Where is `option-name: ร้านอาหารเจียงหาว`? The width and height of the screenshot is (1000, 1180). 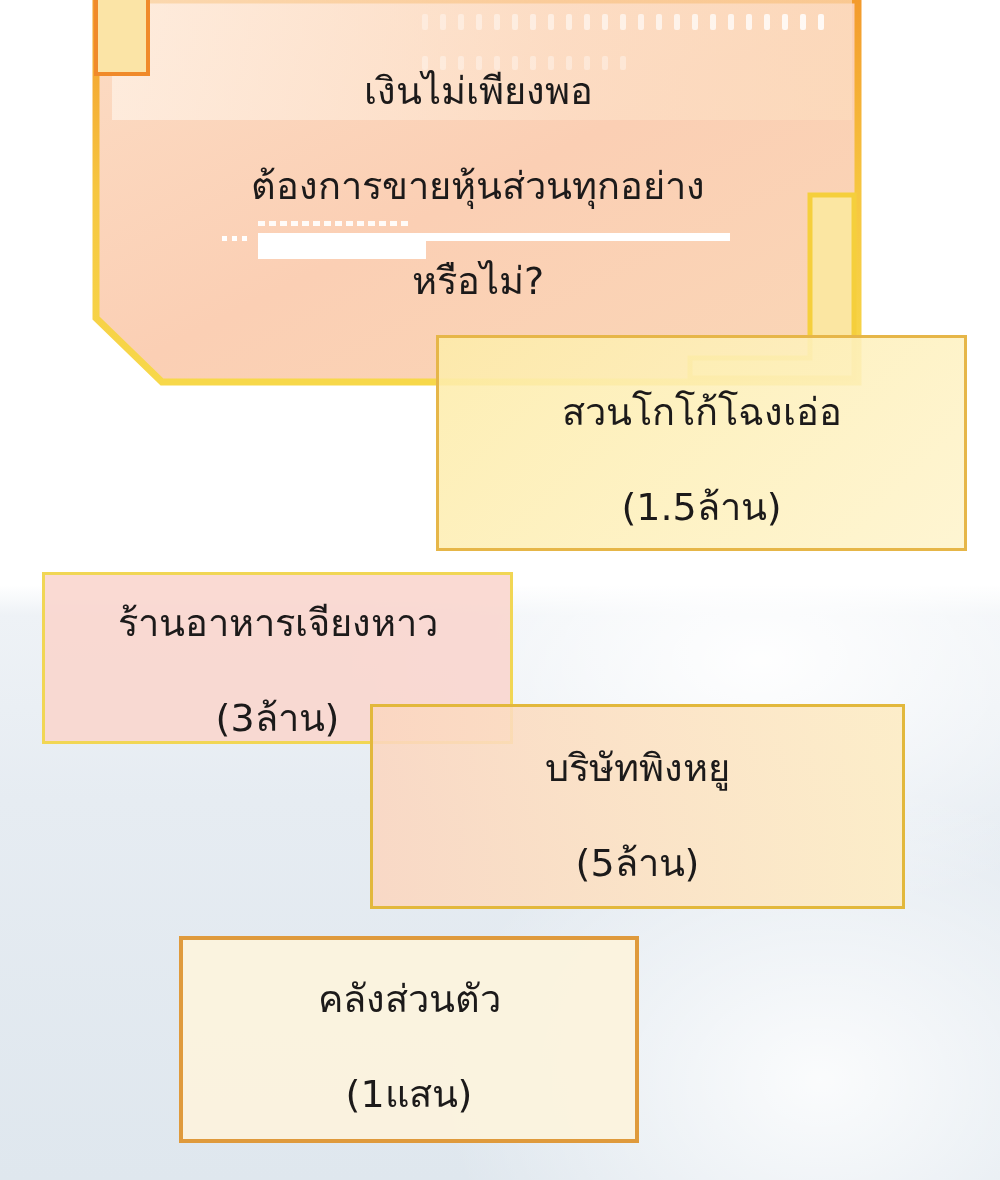 option-name: ร้านอาหารเจียงหาว is located at coordinates (277, 623).